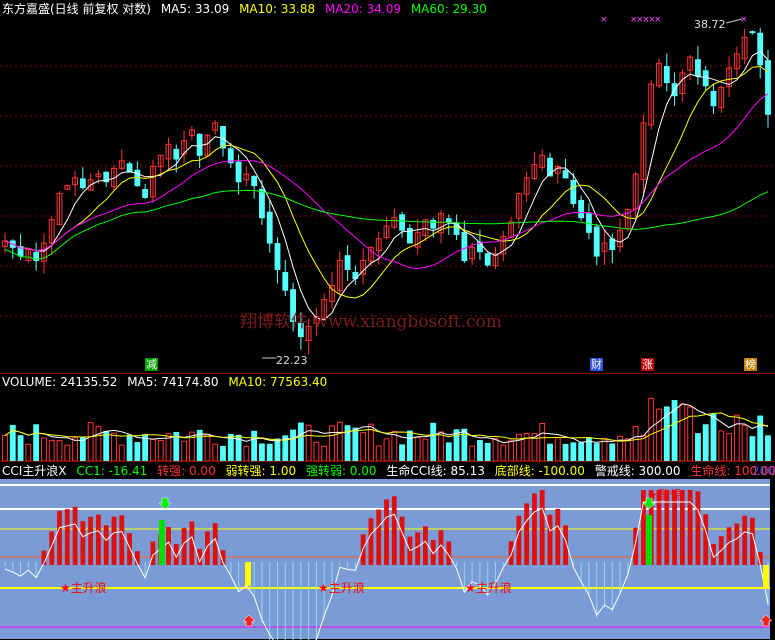 Image resolution: width=775 pixels, height=640 pixels. Describe the element at coordinates (261, 471) in the screenshot. I see `rzq-readout: 弱转强: 1.00` at that location.